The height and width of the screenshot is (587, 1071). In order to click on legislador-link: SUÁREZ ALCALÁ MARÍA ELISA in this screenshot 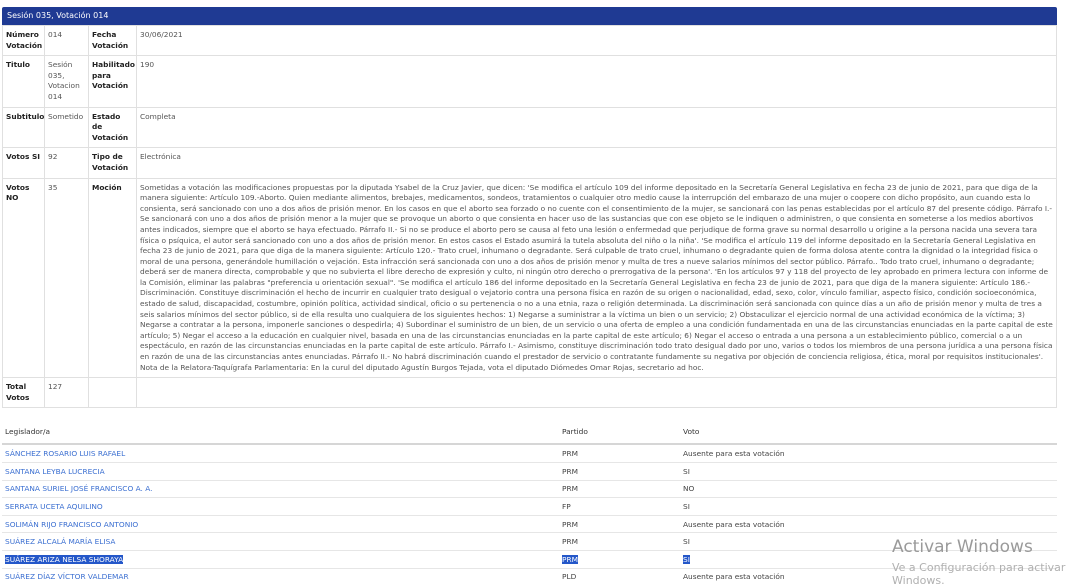, I will do `click(60, 541)`.